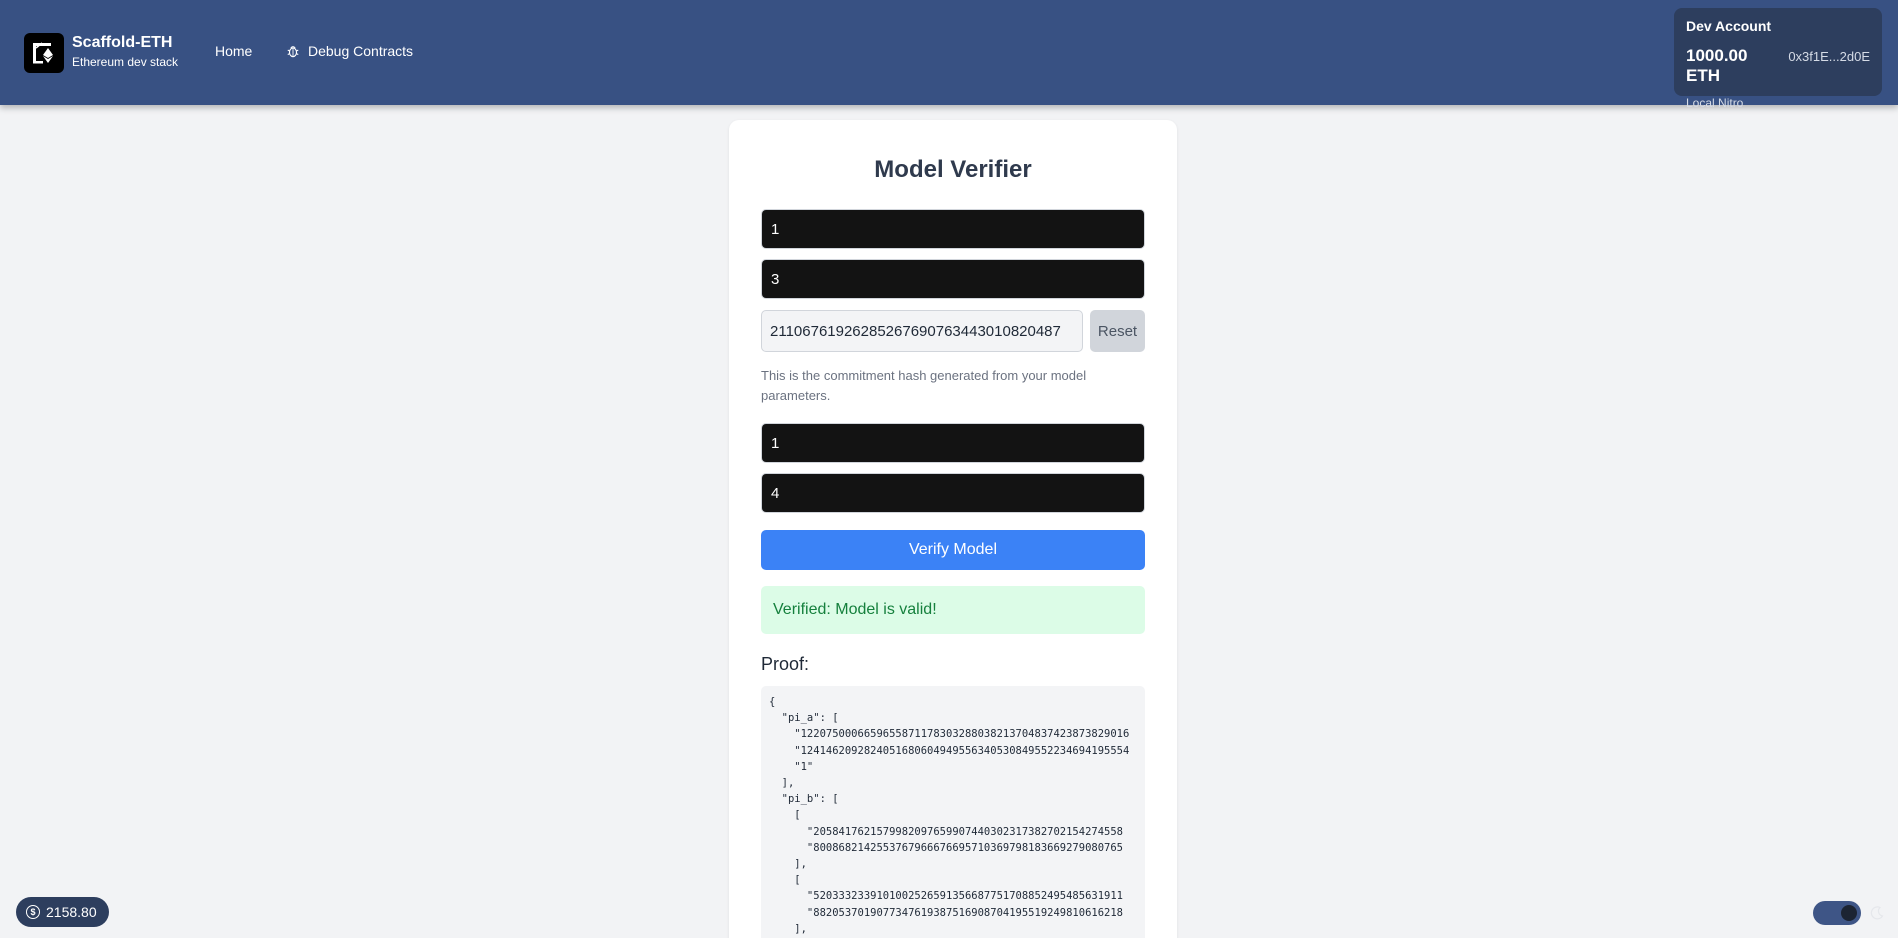  I want to click on scaffold-logo, so click(44, 53).